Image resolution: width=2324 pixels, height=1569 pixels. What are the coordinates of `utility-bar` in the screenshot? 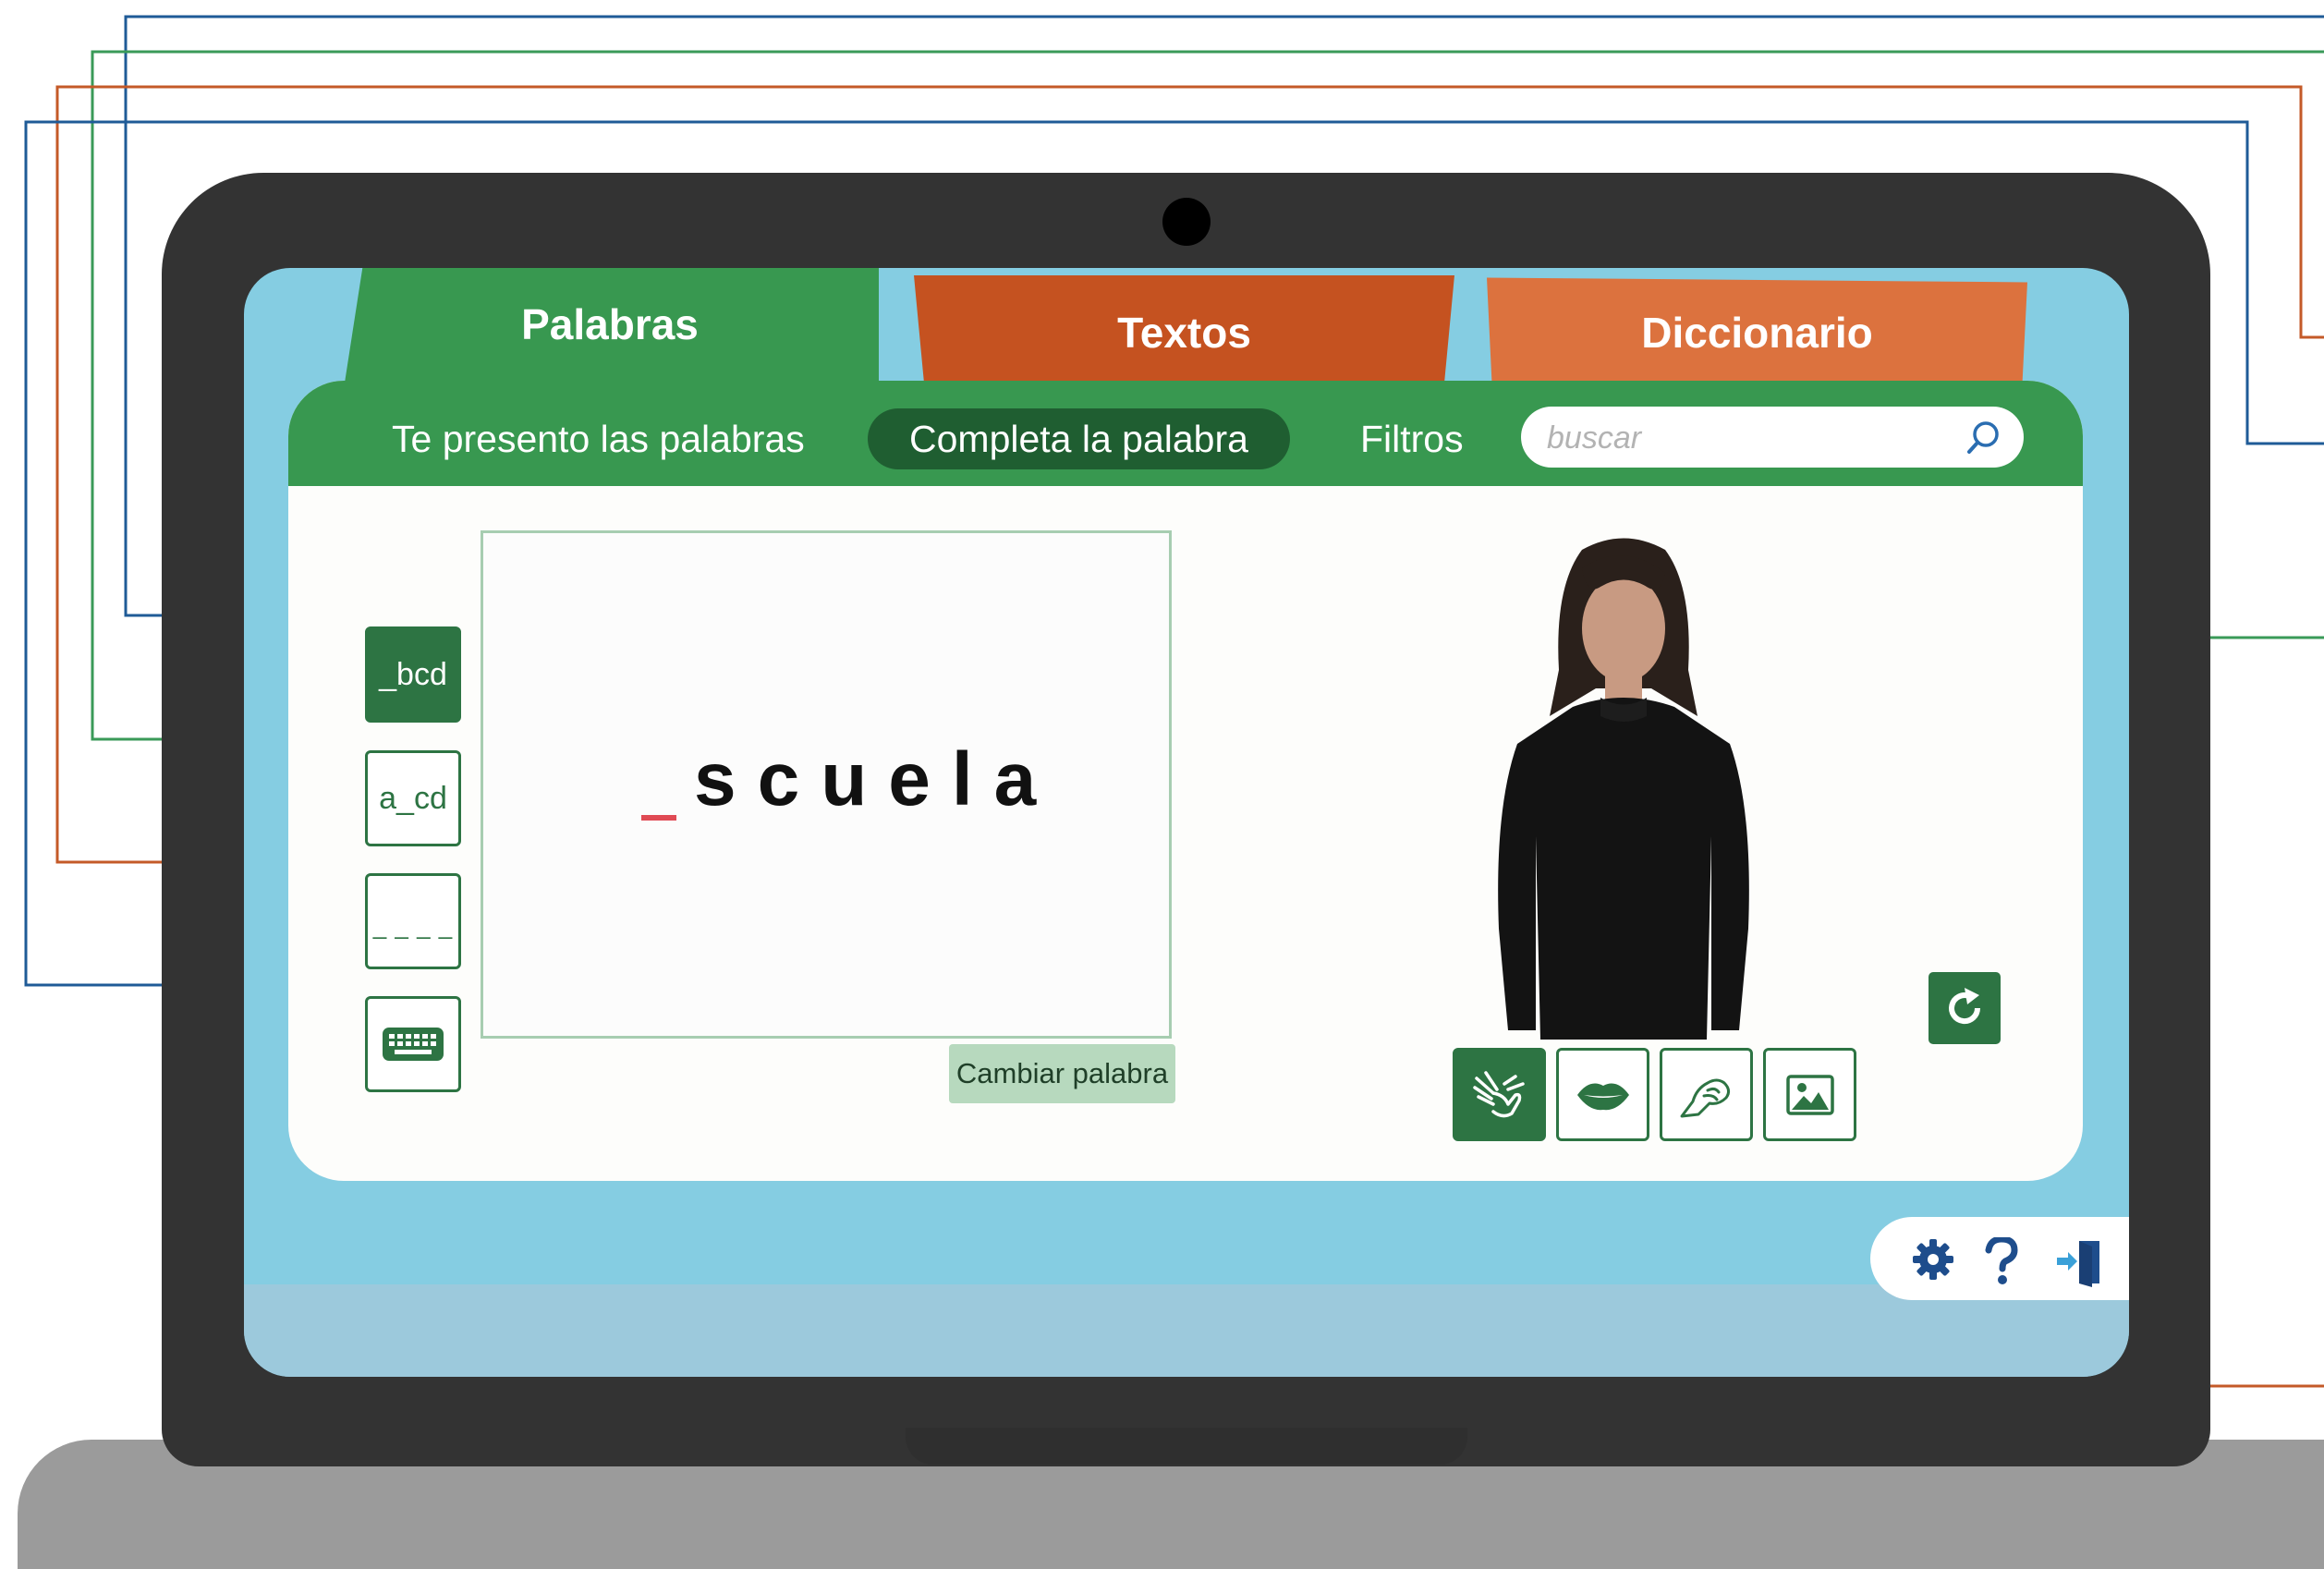 It's located at (1999, 1258).